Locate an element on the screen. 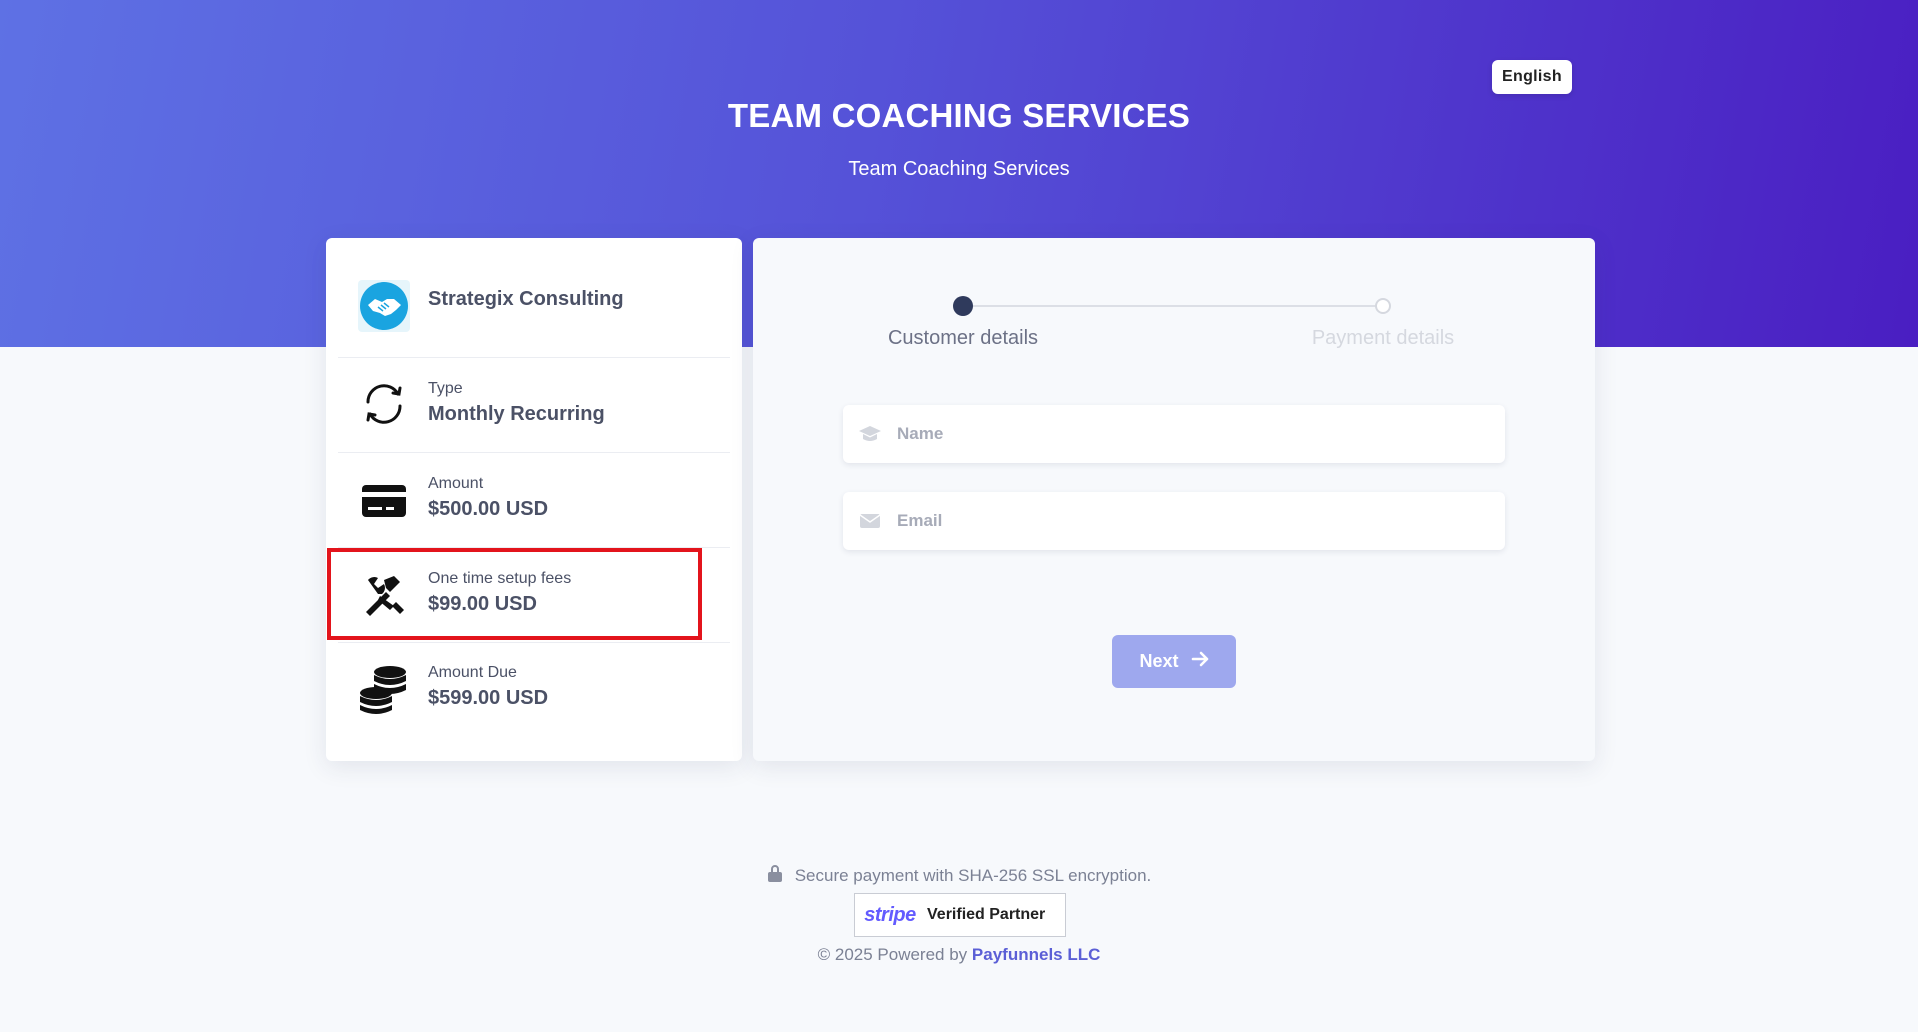 The width and height of the screenshot is (1918, 1032). next-button: Next is located at coordinates (1174, 661).